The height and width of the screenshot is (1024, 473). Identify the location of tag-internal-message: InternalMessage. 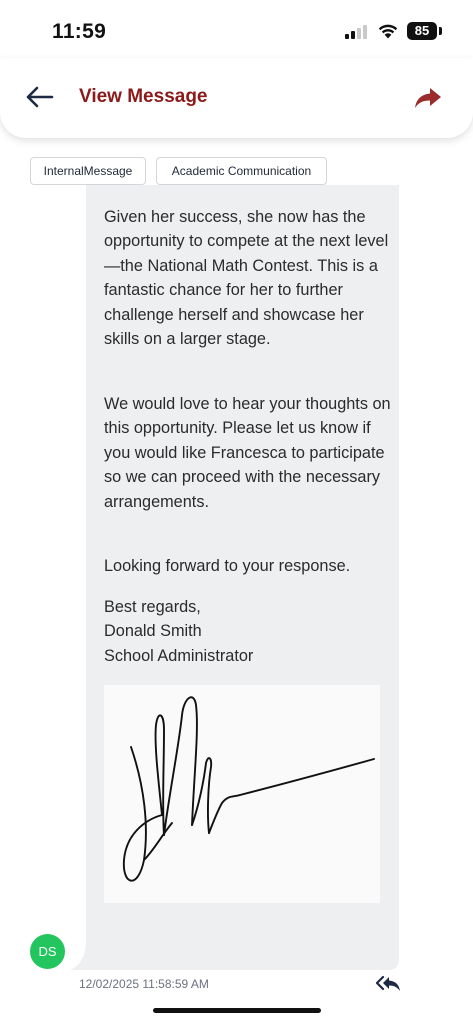
(88, 171).